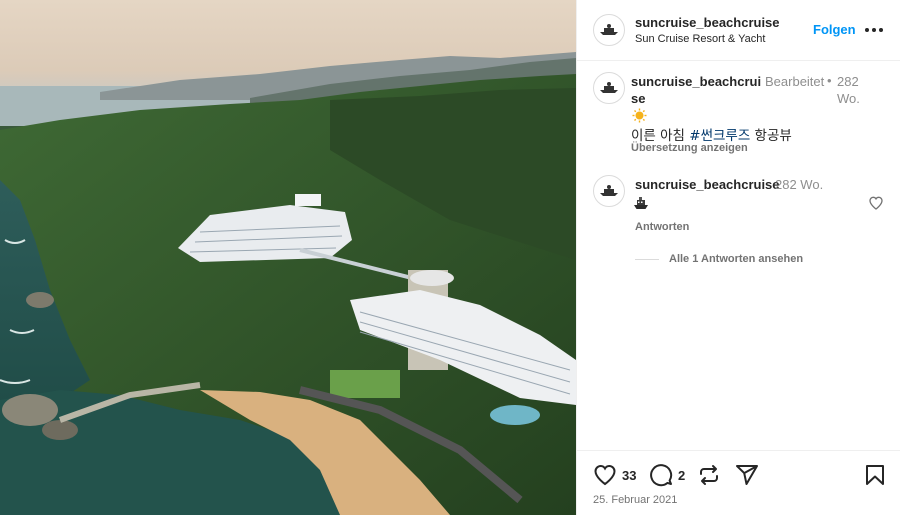  I want to click on action-bar: 33 2 25. Februar 2021, so click(738, 482).